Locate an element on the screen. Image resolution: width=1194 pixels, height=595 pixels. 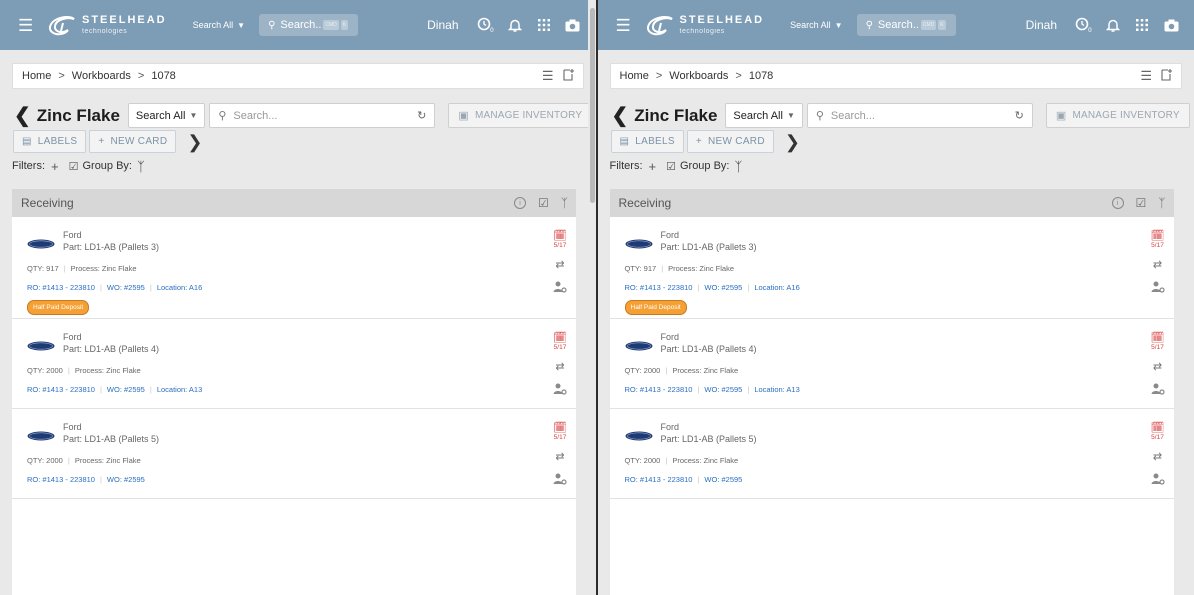
card-meta: QTY: 917 | Process: Zinc Flake is located at coordinates (679, 268).